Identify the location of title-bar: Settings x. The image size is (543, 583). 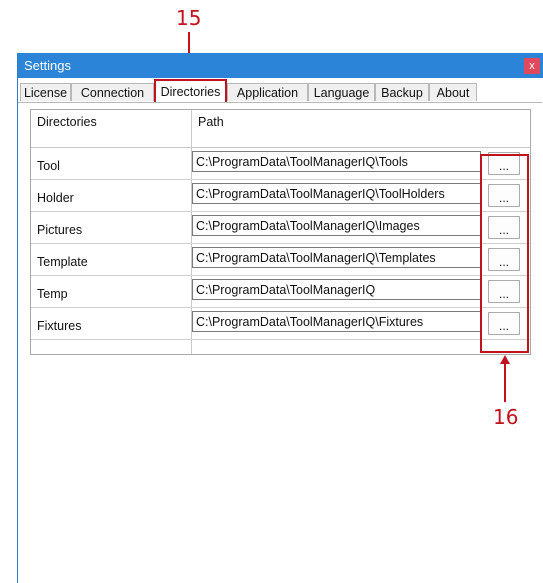
(280, 65).